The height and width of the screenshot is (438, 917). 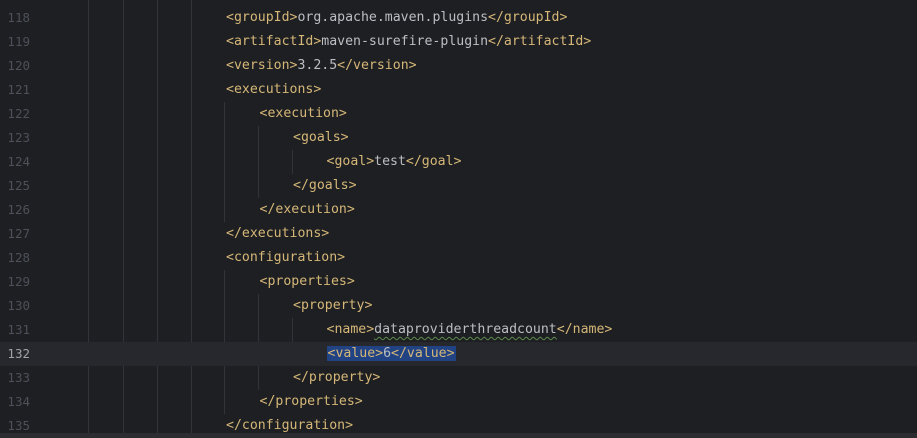 I want to click on code-line: 125 </goals>, so click(x=458, y=186).